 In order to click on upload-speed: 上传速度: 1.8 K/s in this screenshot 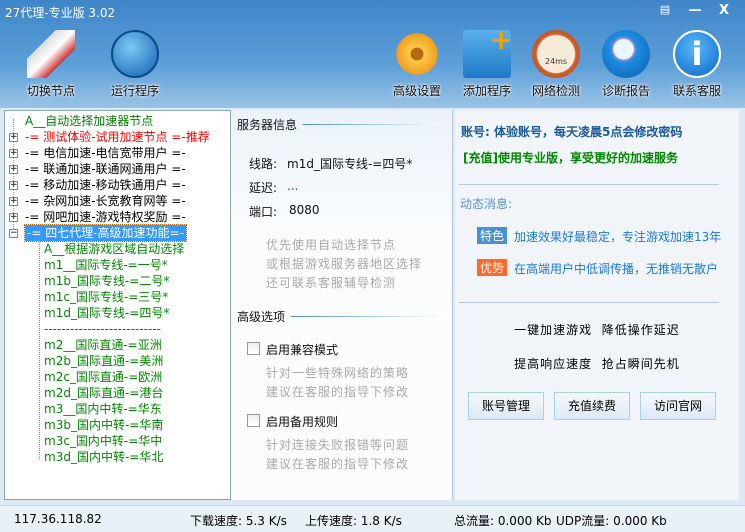, I will do `click(353, 521)`.